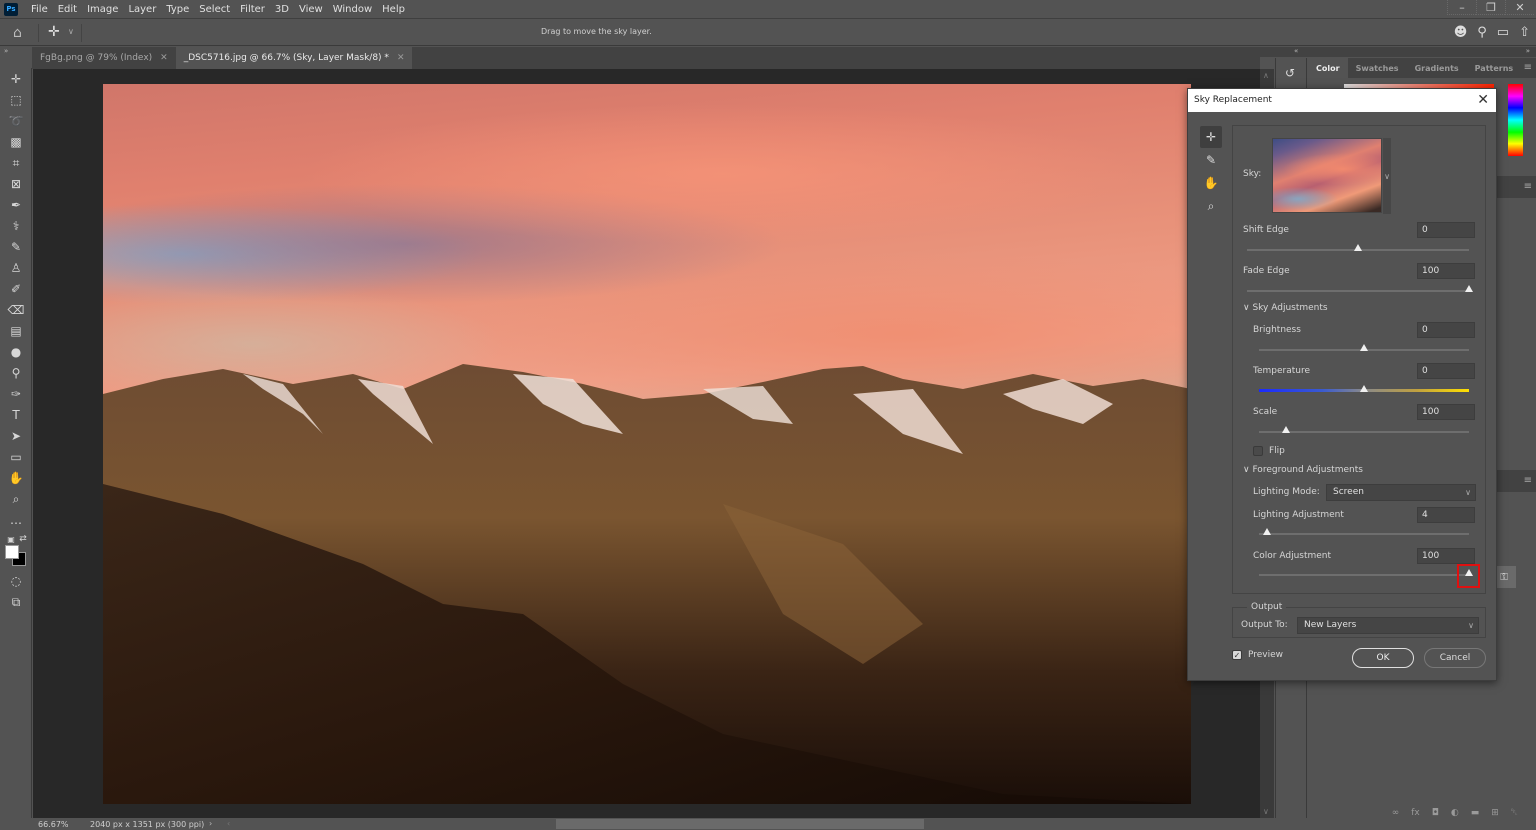 This screenshot has height=830, width=1536. What do you see at coordinates (1446, 412) in the screenshot?
I see `scale-input: 100` at bounding box center [1446, 412].